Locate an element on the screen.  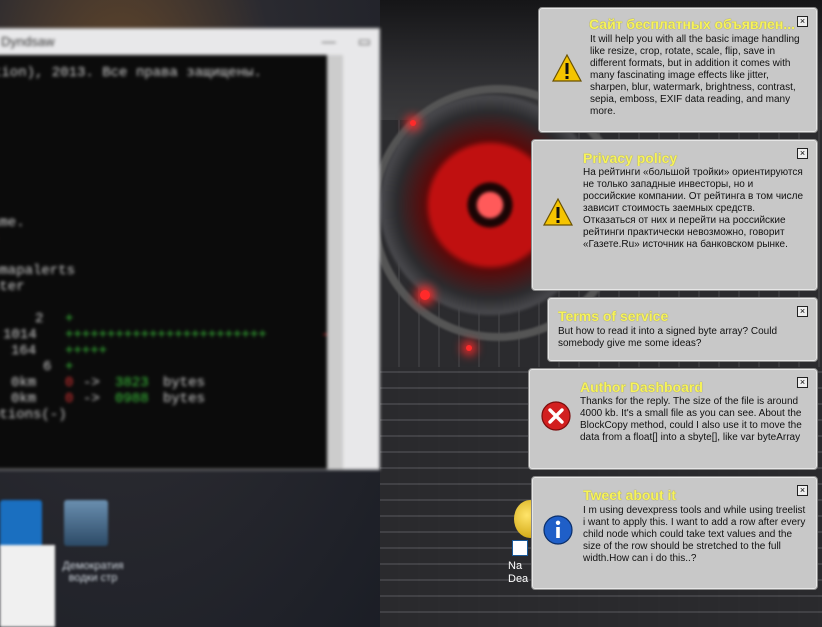
console-scrollbar is located at coordinates (335, 262).